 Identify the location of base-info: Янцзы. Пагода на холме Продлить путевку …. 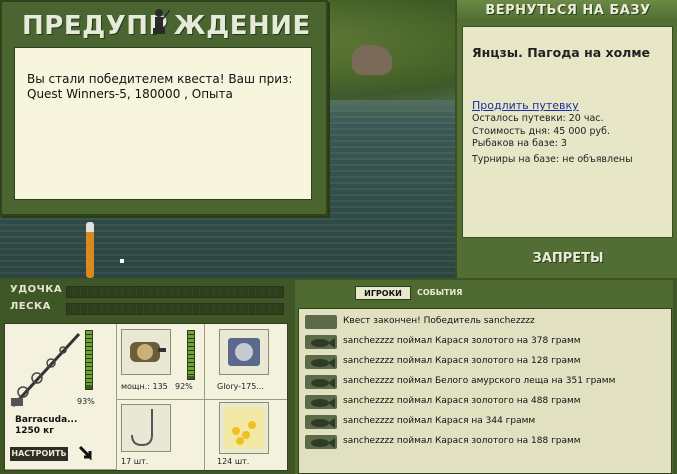
(567, 132).